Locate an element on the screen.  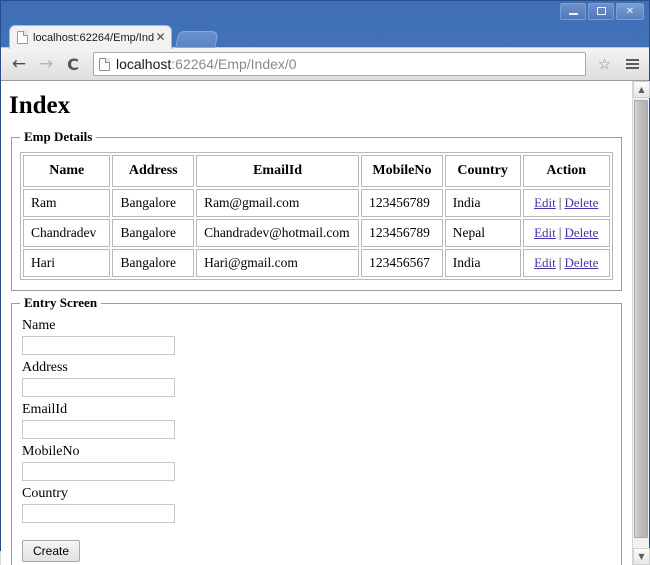
maximize-button is located at coordinates (601, 11).